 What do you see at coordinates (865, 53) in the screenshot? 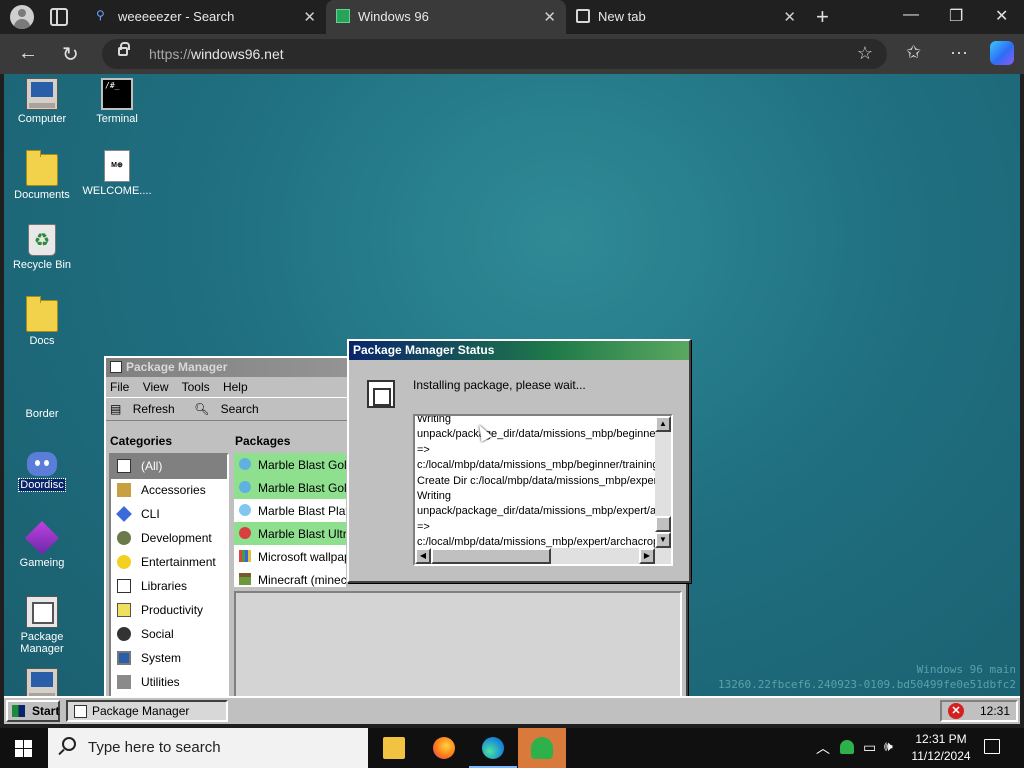
I see `favorite-star-icon: ☆` at bounding box center [865, 53].